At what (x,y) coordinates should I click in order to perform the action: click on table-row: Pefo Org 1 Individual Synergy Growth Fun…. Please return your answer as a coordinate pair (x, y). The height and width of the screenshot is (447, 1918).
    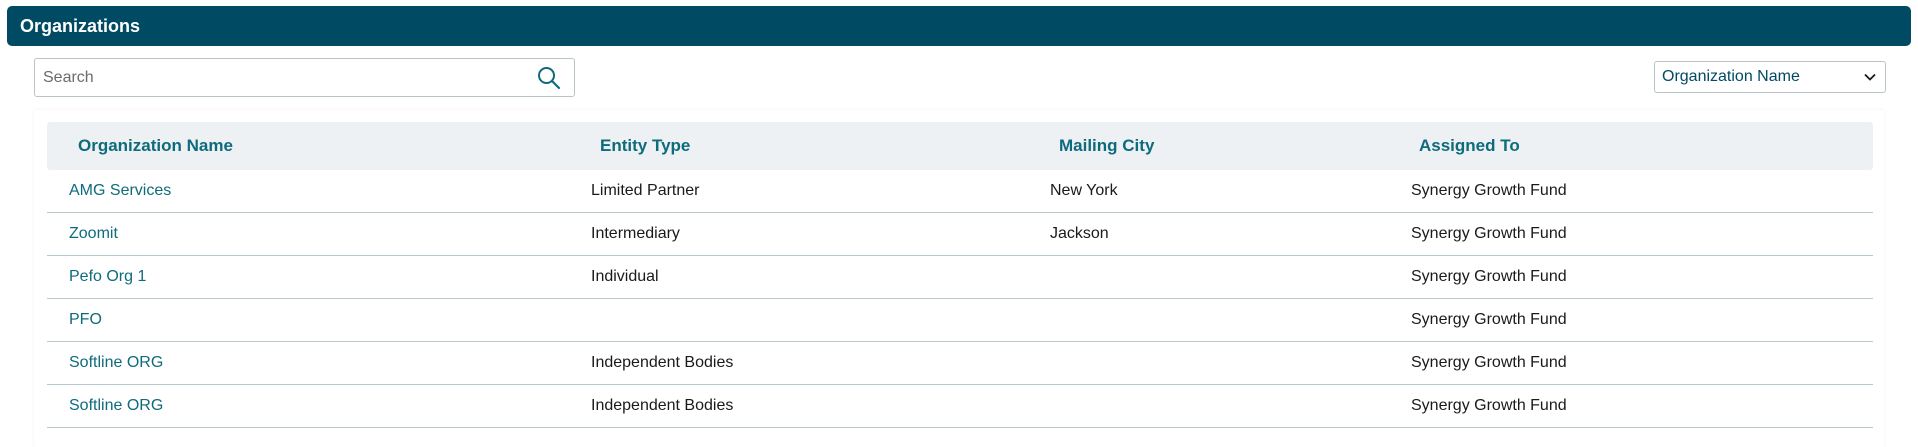
    Looking at the image, I should click on (960, 277).